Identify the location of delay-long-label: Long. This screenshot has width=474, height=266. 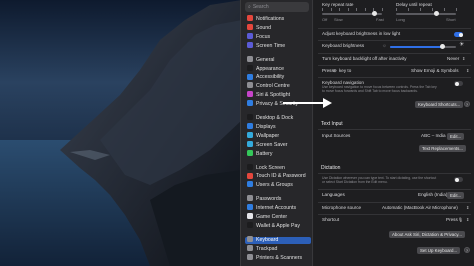
(400, 19).